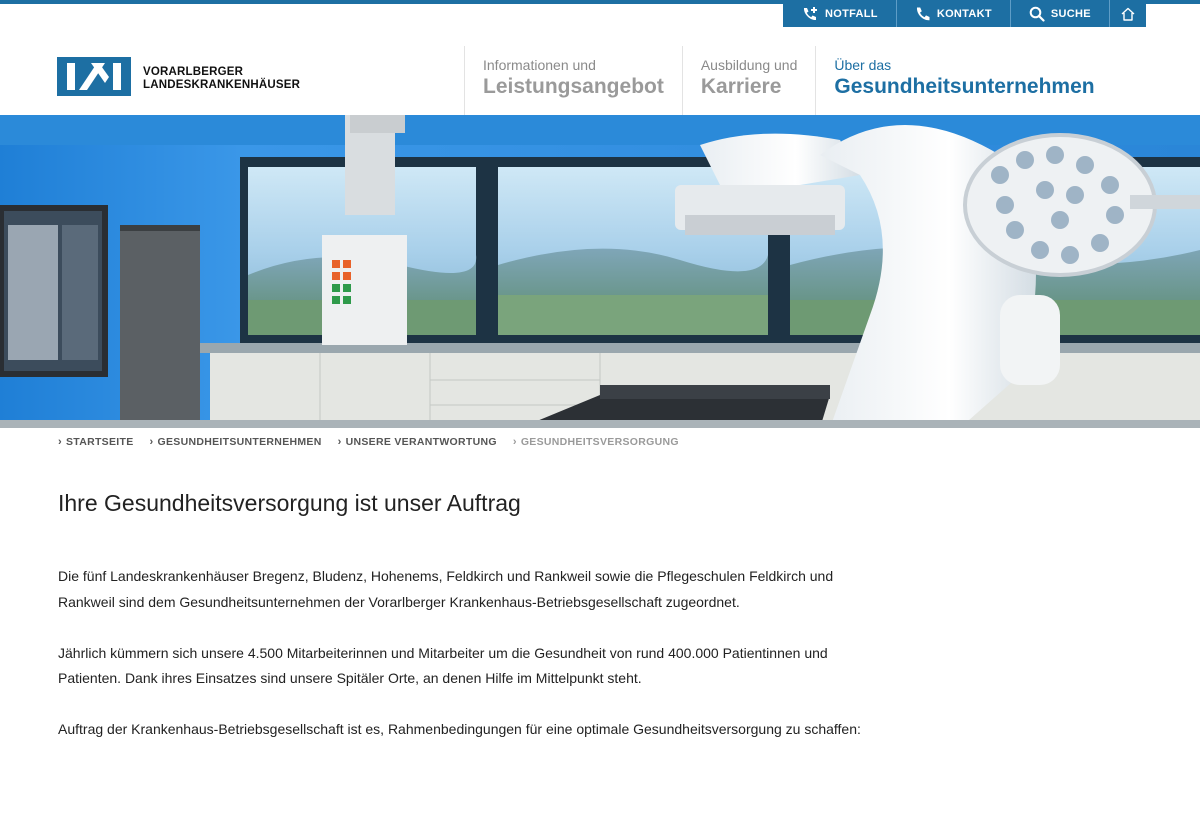  I want to click on nav-item-subtitle: Über das, so click(863, 65).